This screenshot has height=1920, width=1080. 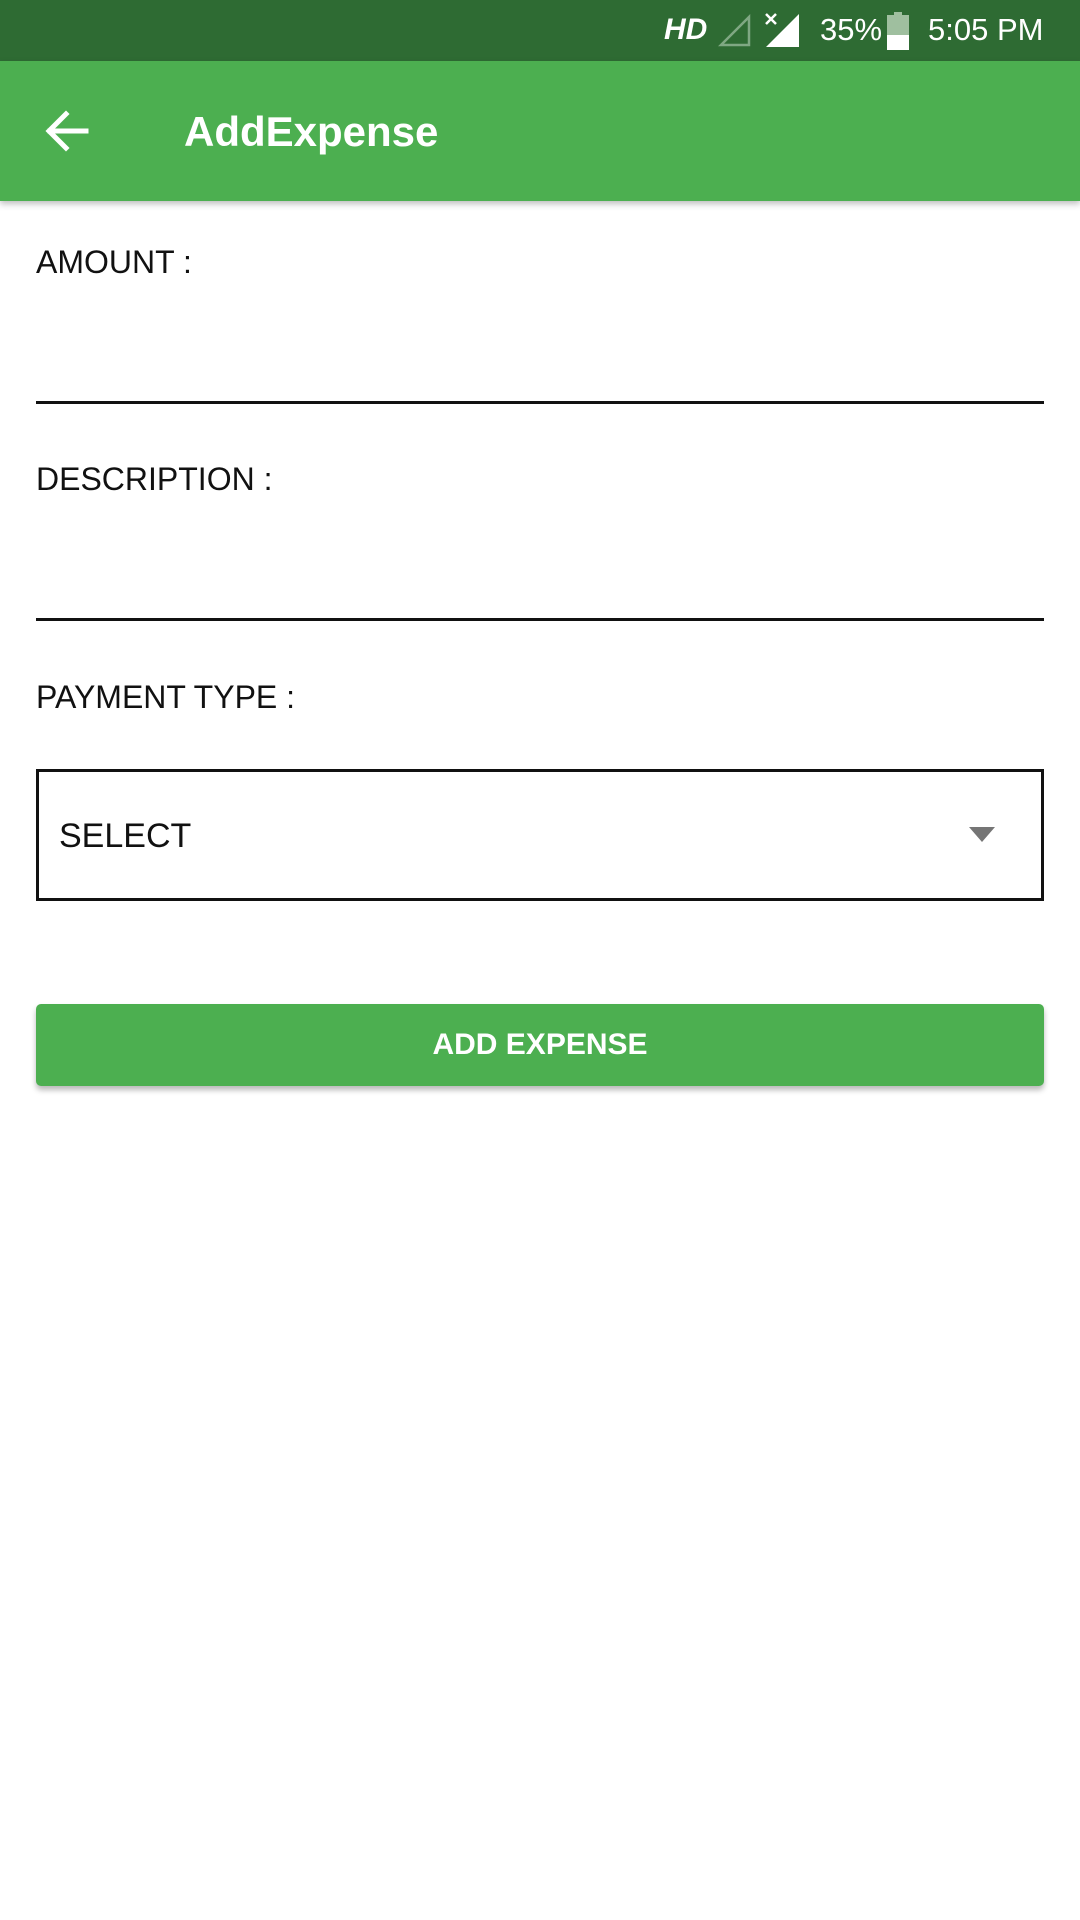 What do you see at coordinates (986, 29) in the screenshot?
I see `clock: 5:05 PM` at bounding box center [986, 29].